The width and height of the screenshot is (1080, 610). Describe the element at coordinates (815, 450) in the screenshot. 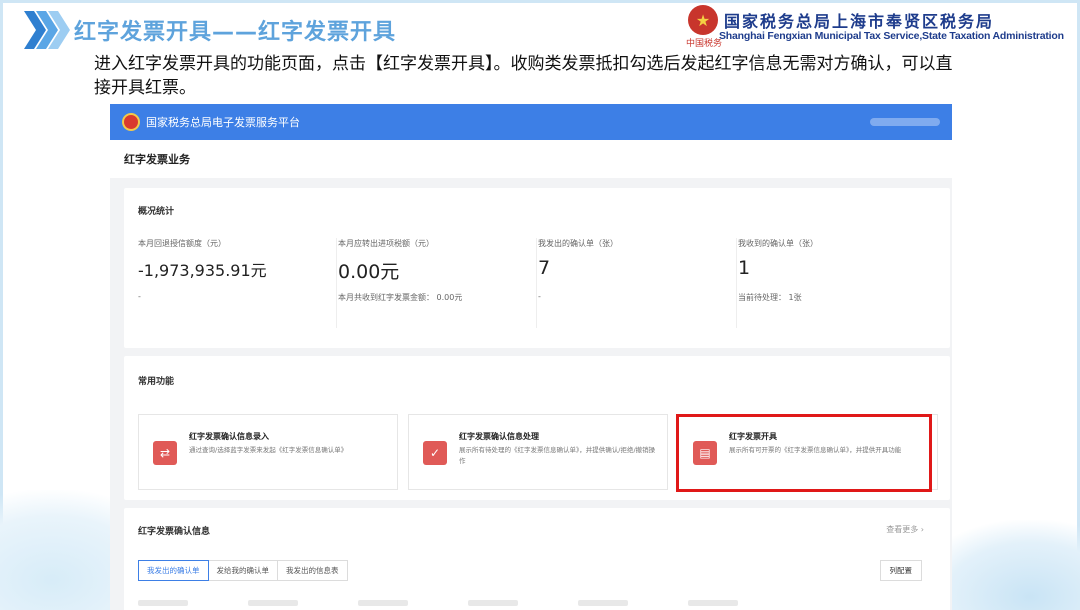

I see `func-desc: 展示所有可开票的《红字发票信息确认单》，并提供开具功能` at that location.